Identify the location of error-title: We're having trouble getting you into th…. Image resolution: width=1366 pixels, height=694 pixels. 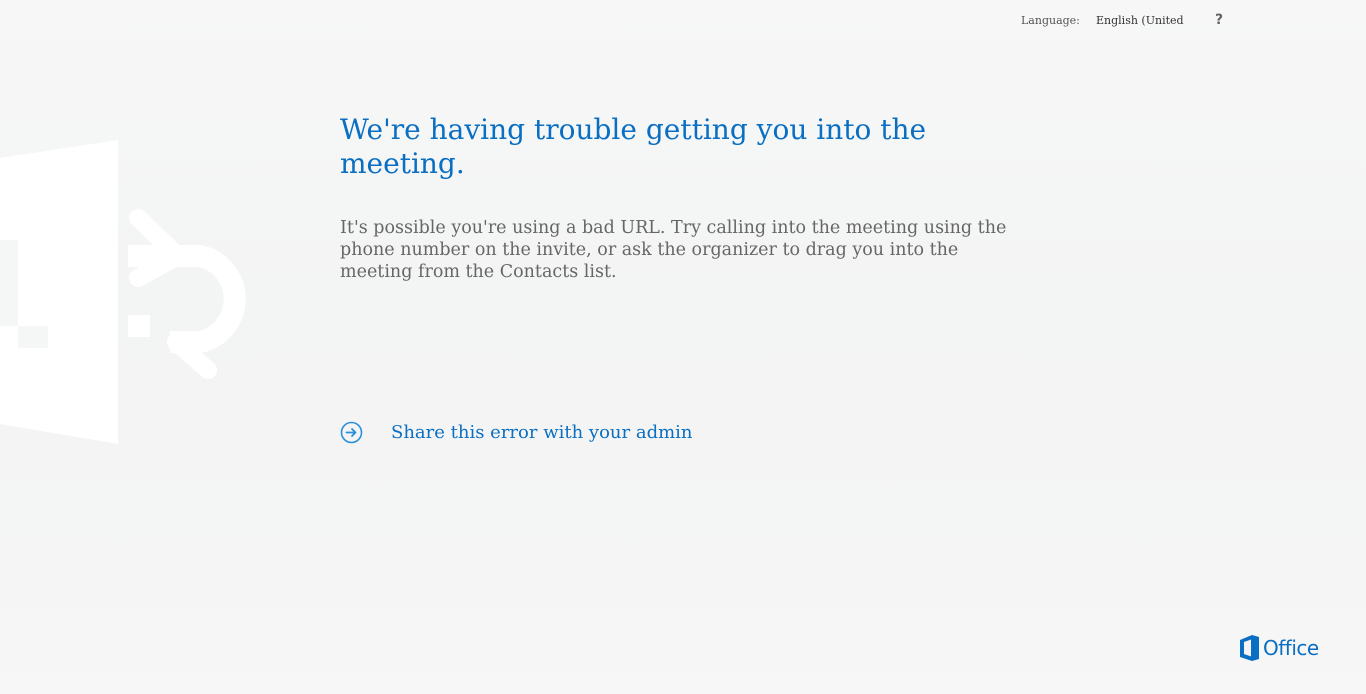
(633, 146).